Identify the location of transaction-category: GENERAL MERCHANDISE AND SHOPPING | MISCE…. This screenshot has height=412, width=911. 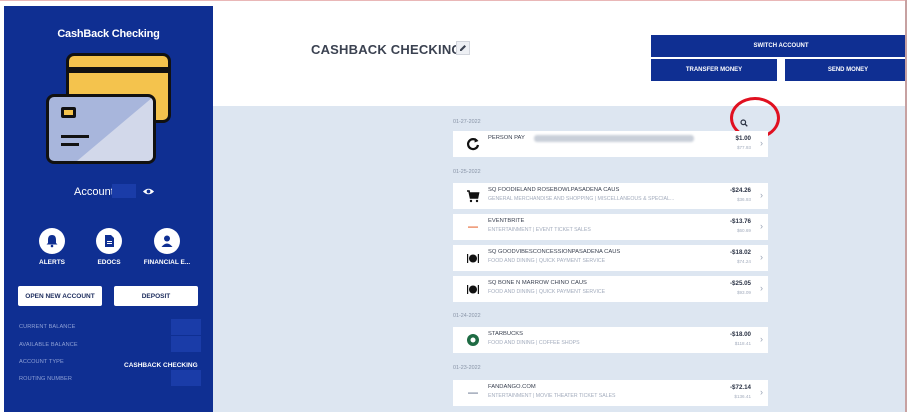
(581, 199).